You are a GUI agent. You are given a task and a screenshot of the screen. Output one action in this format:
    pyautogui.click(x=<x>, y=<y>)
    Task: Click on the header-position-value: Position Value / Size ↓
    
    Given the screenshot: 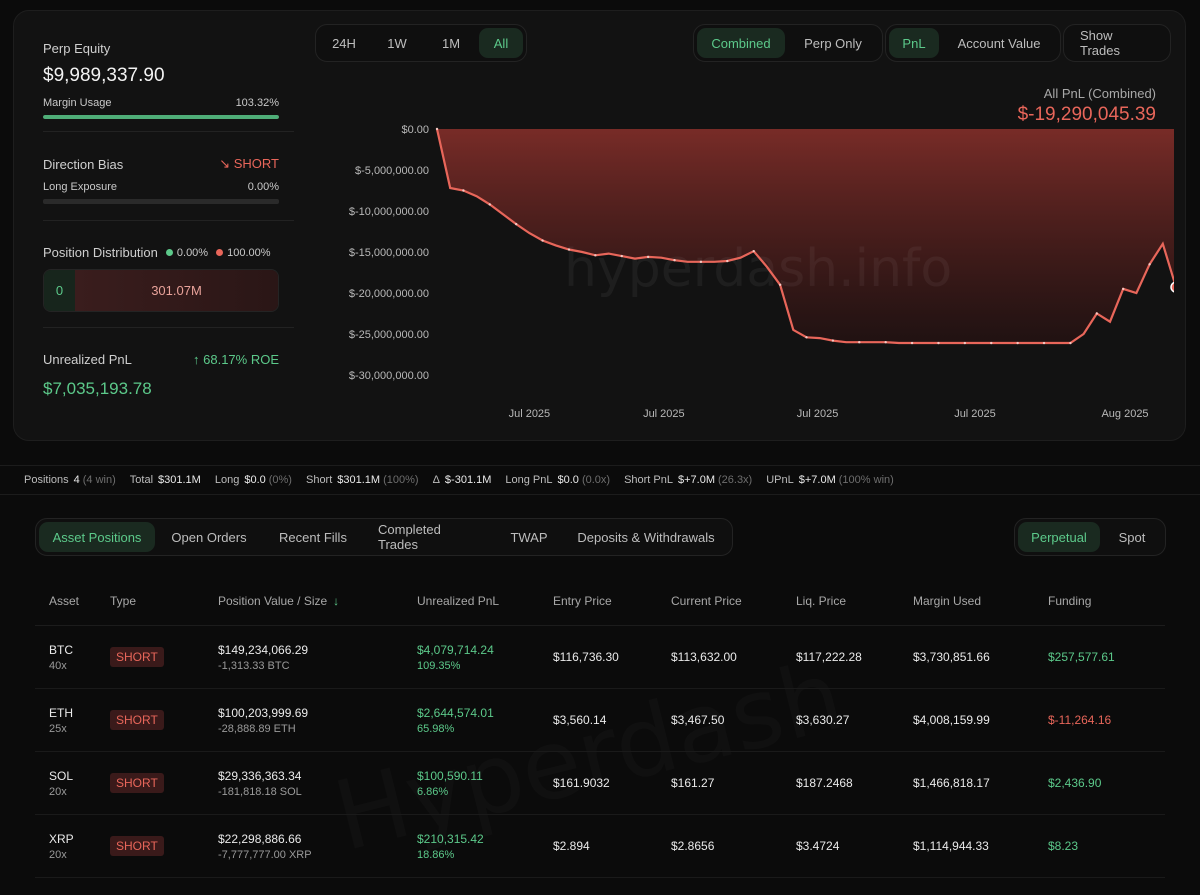 What is the action you would take?
    pyautogui.click(x=317, y=601)
    